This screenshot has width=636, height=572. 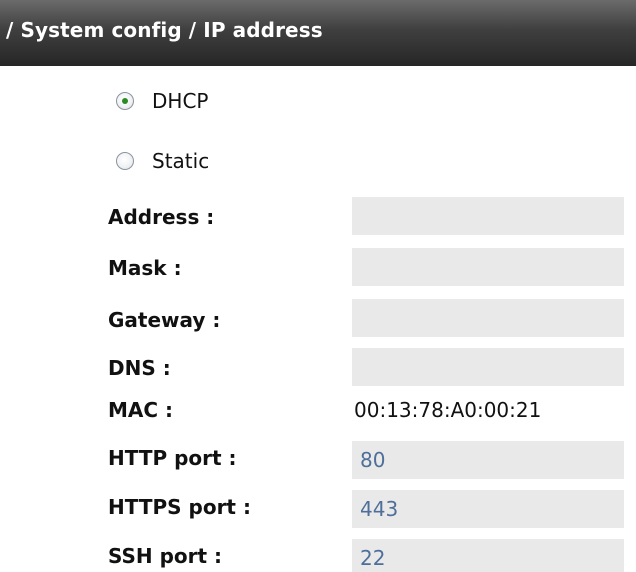 What do you see at coordinates (488, 216) in the screenshot?
I see `address-input` at bounding box center [488, 216].